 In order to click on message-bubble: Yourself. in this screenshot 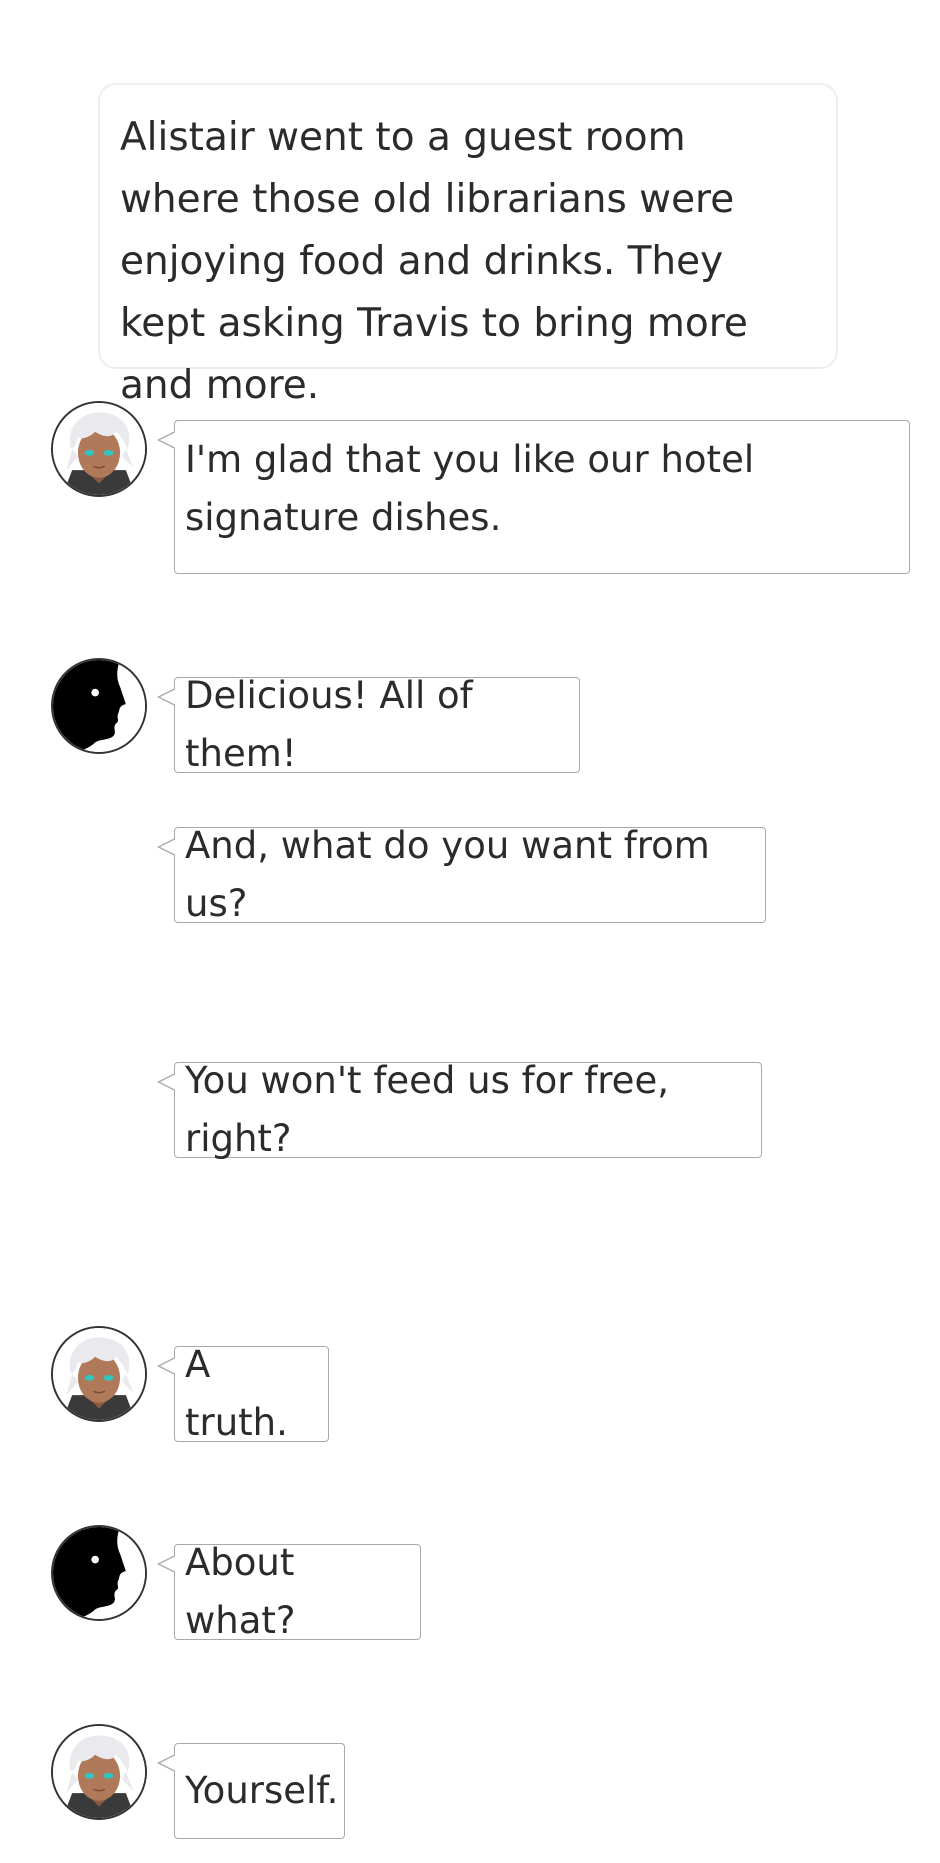, I will do `click(251, 1791)`.